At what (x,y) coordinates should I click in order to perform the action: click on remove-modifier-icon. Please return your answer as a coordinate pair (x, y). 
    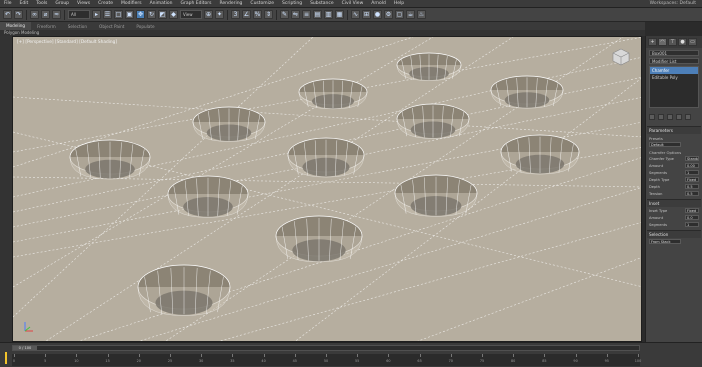
    Looking at the image, I should click on (679, 117).